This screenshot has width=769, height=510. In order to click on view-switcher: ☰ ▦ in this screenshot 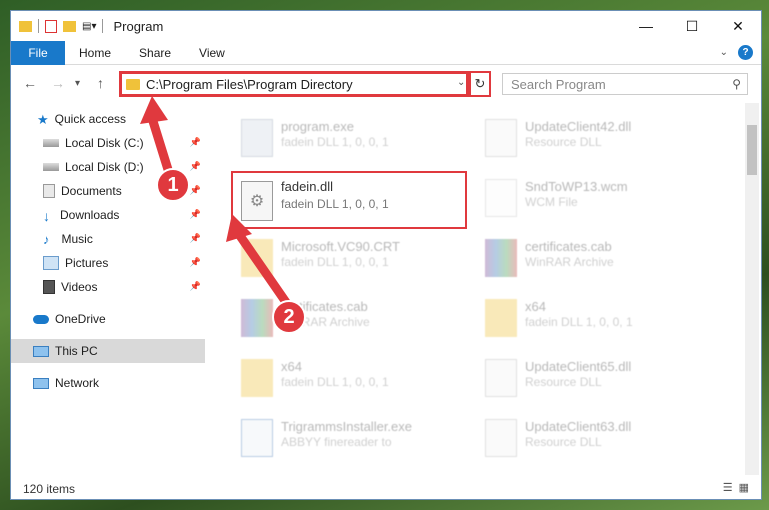, I will do `click(736, 487)`.